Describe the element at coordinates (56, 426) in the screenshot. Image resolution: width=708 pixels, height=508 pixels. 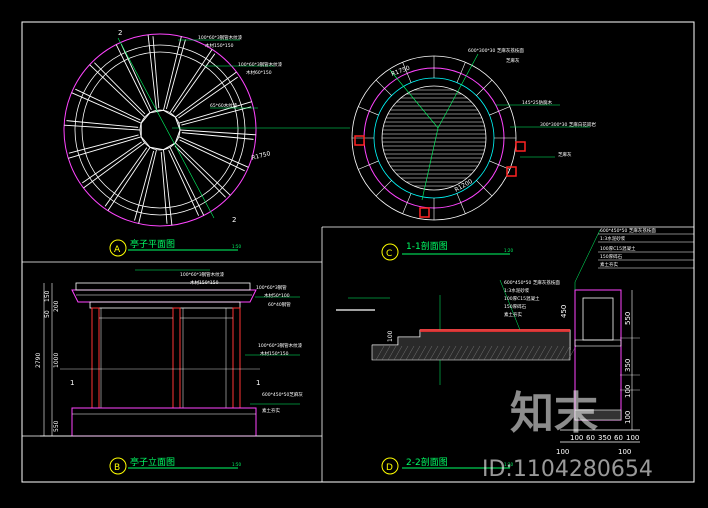
I see `elev-dim: 550` at that location.